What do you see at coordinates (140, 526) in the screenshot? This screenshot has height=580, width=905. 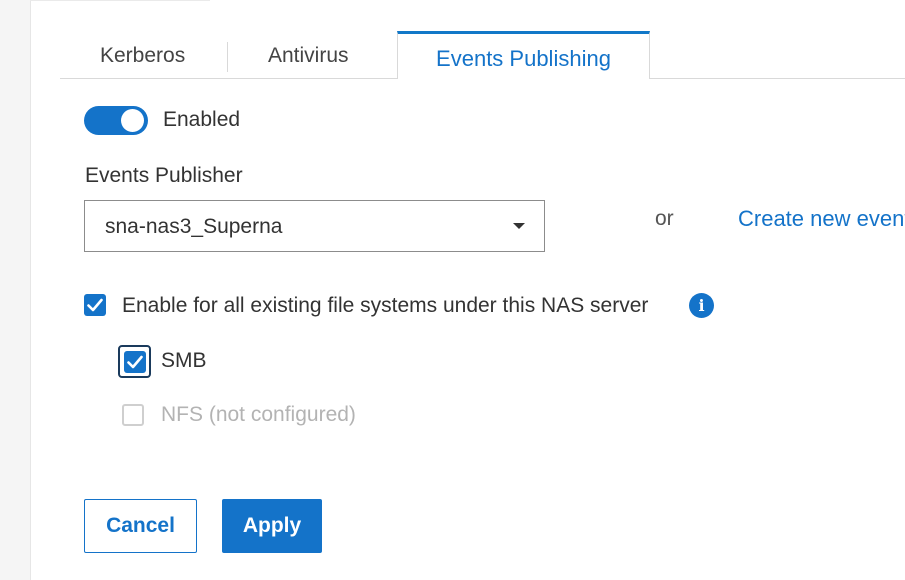 I see `cancel-button: Cancel` at bounding box center [140, 526].